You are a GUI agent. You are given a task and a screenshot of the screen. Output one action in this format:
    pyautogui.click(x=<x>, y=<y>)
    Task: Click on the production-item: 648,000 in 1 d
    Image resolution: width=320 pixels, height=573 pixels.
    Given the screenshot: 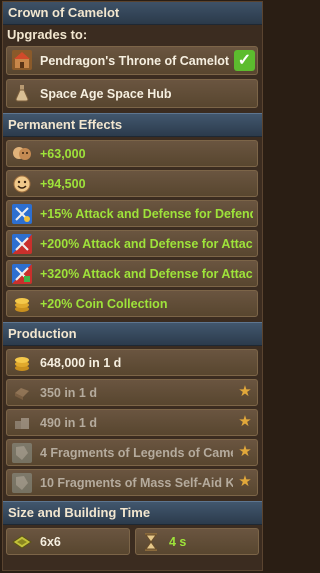 What is the action you would take?
    pyautogui.click(x=132, y=362)
    